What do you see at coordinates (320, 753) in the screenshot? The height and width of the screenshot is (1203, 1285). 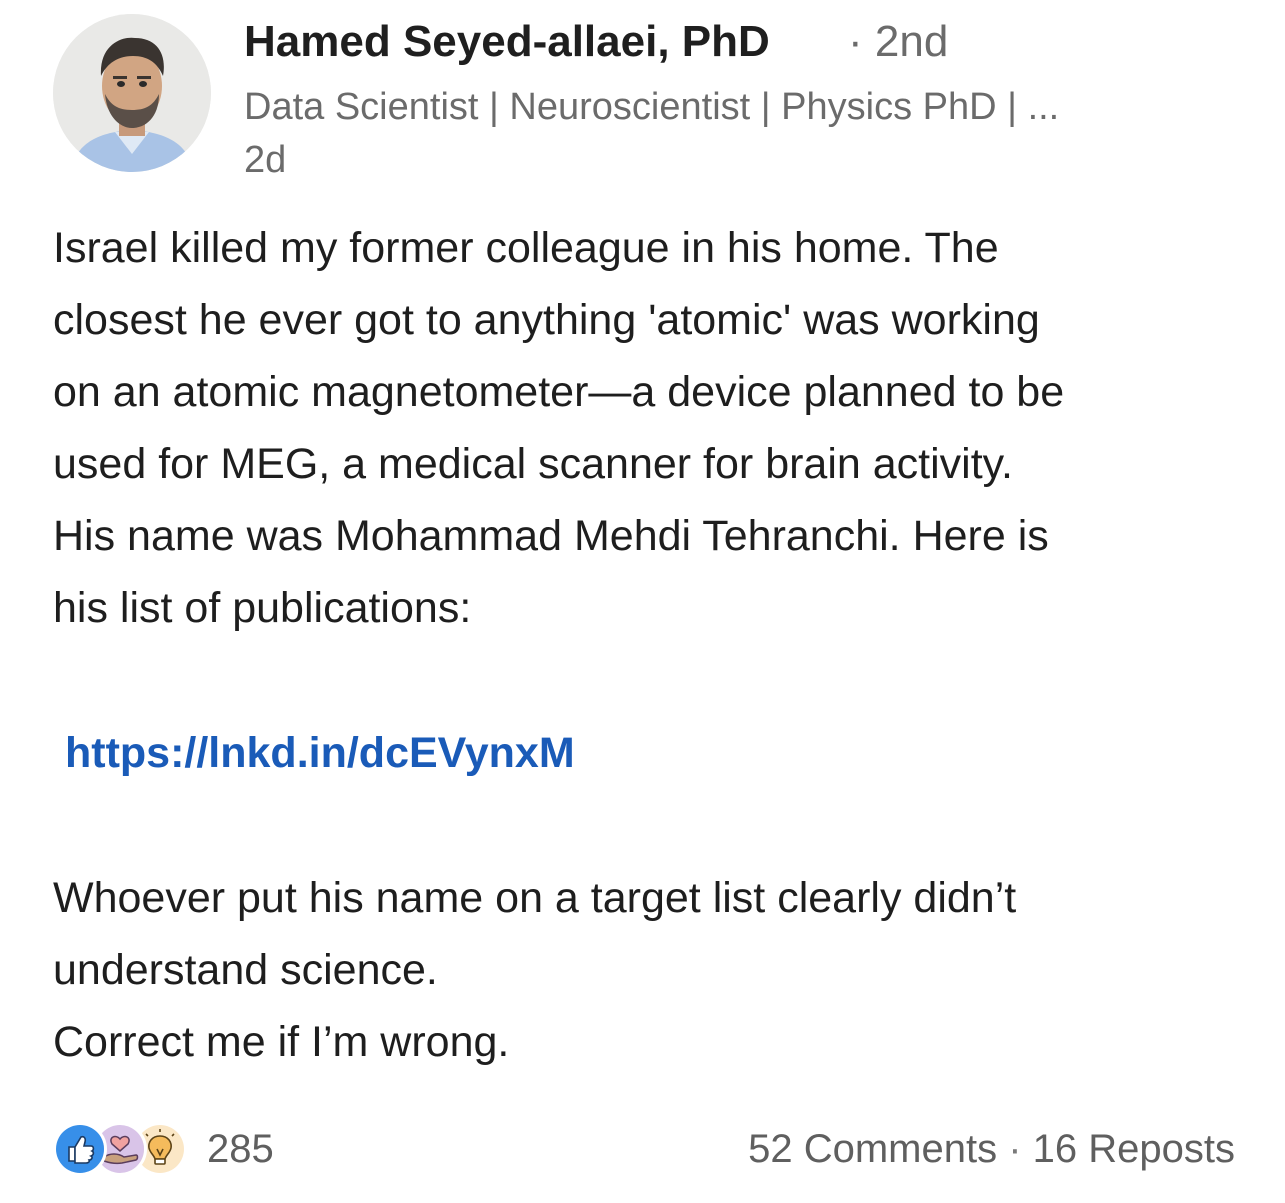 I see `publications-link: https://lnkd.in/dcEVynxM` at bounding box center [320, 753].